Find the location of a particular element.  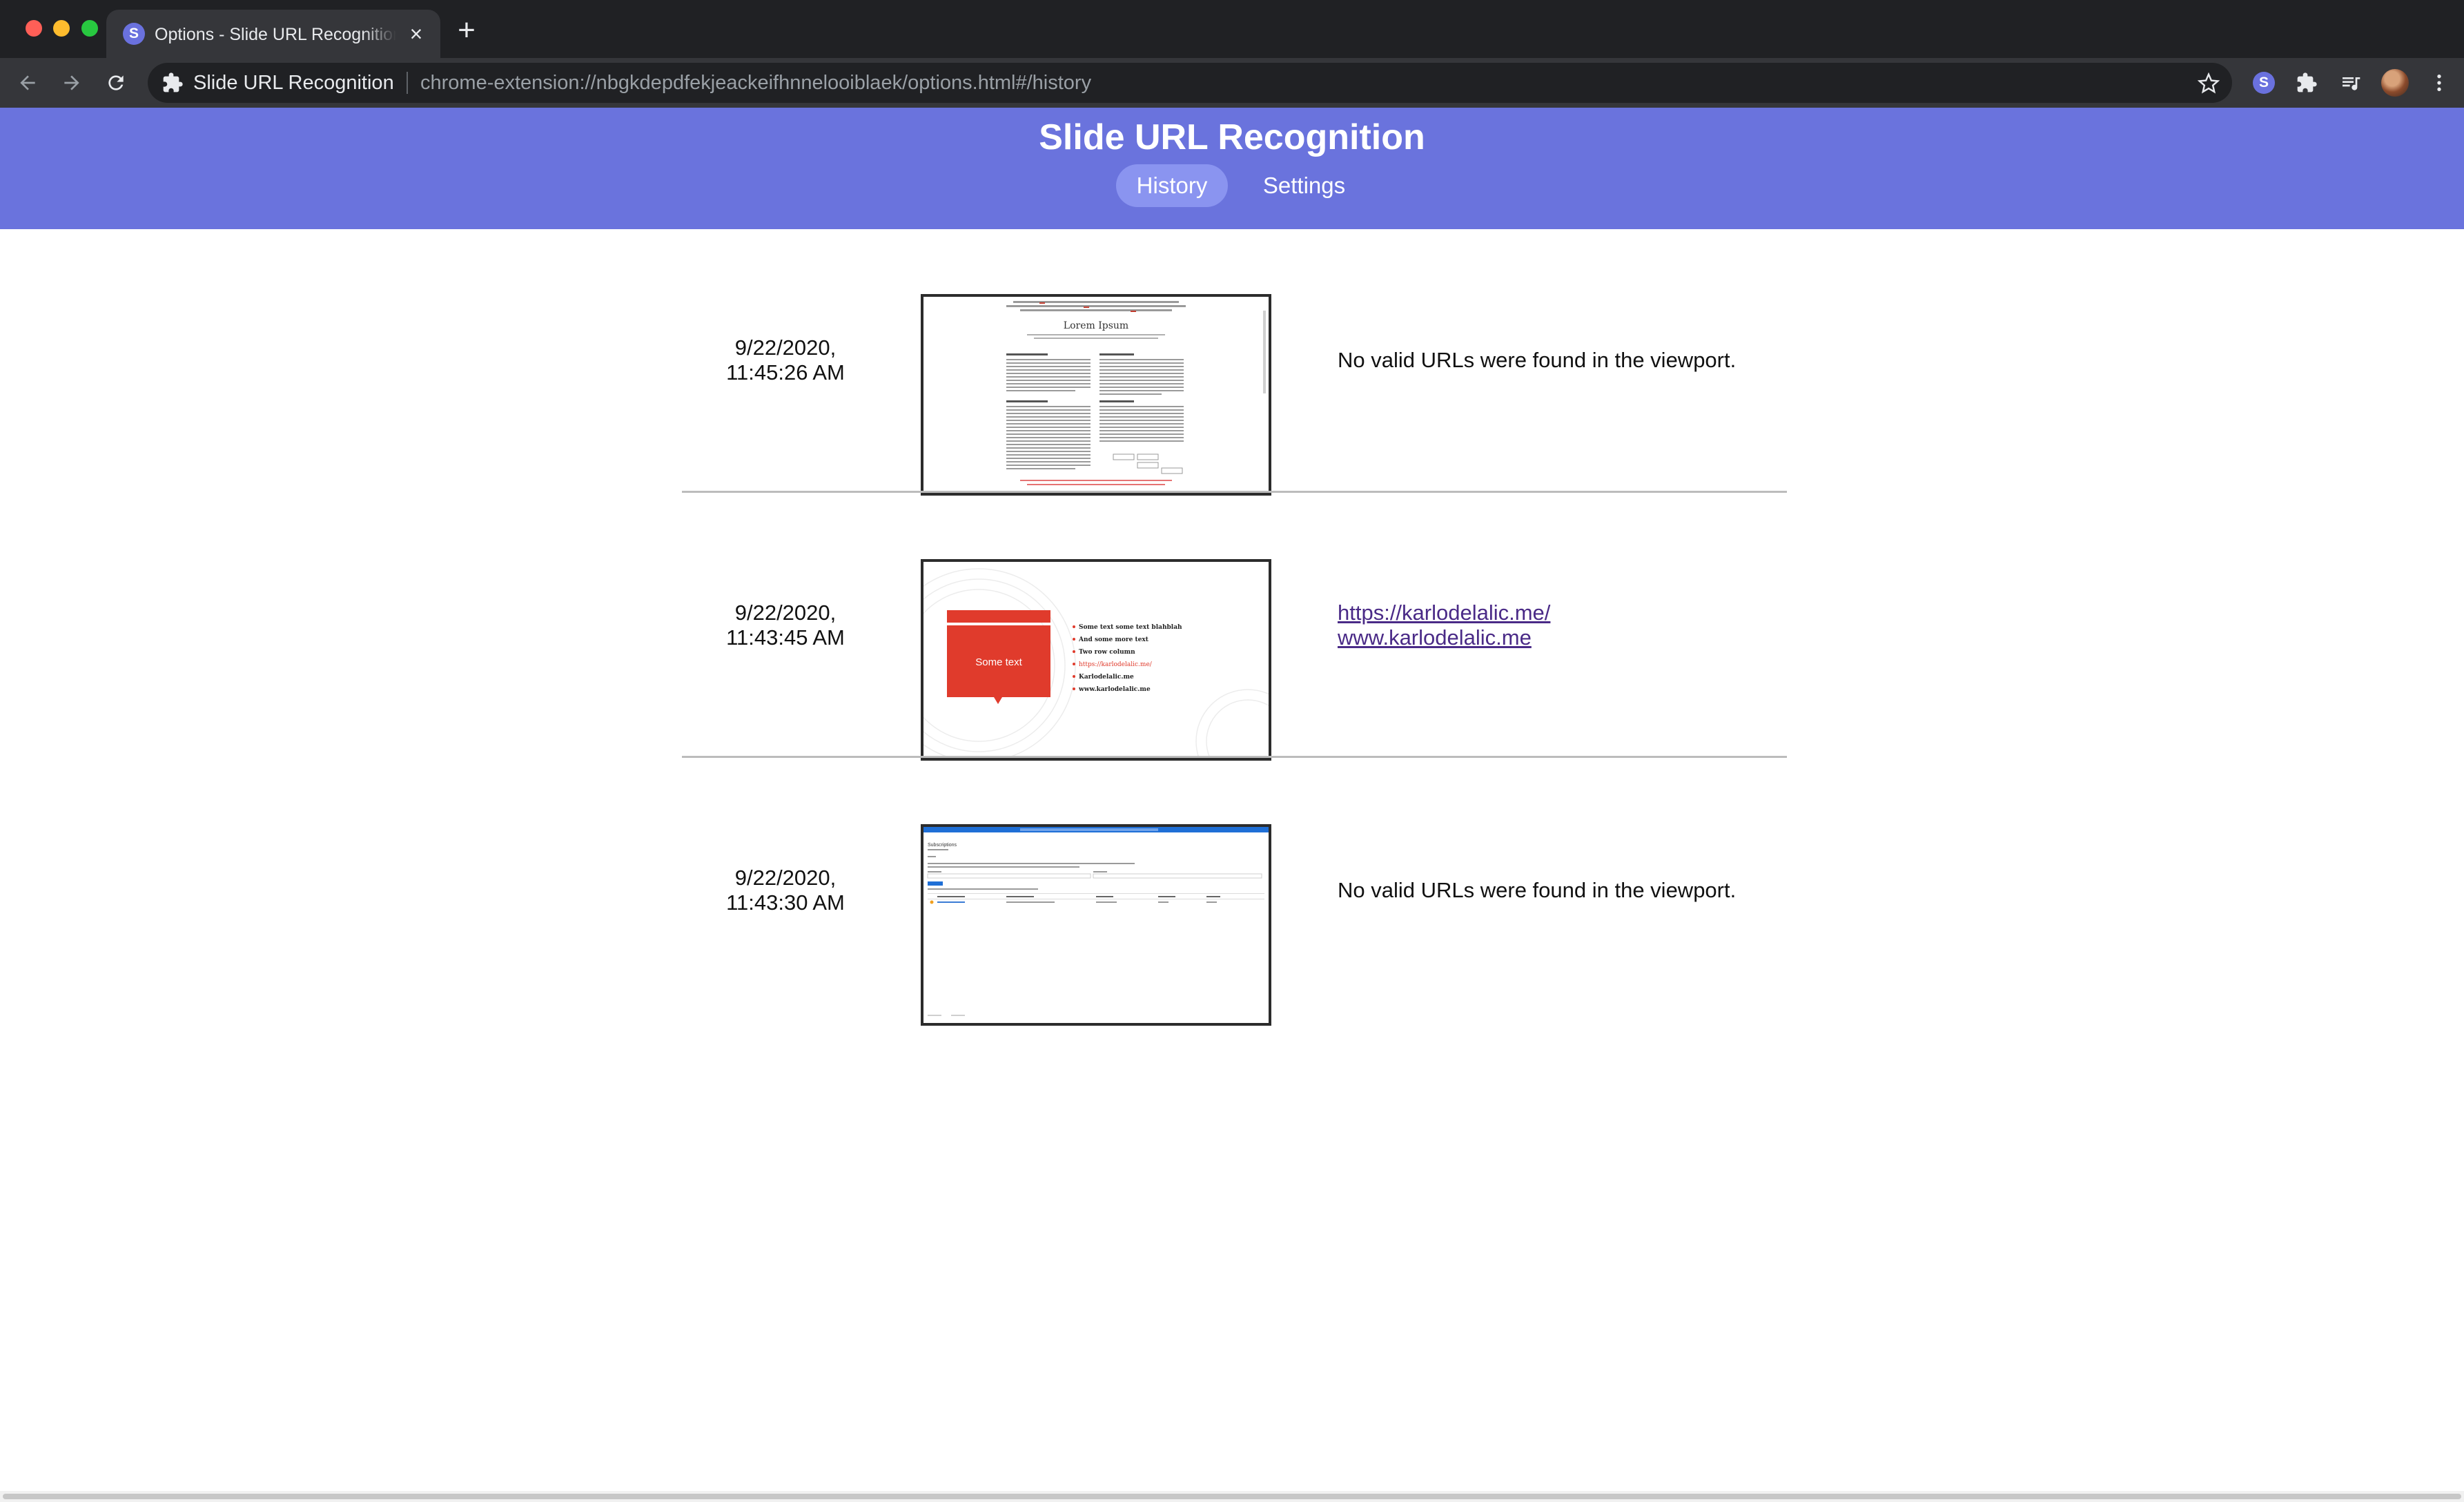

thumb-portal-title: Subscriptions is located at coordinates (943, 846).